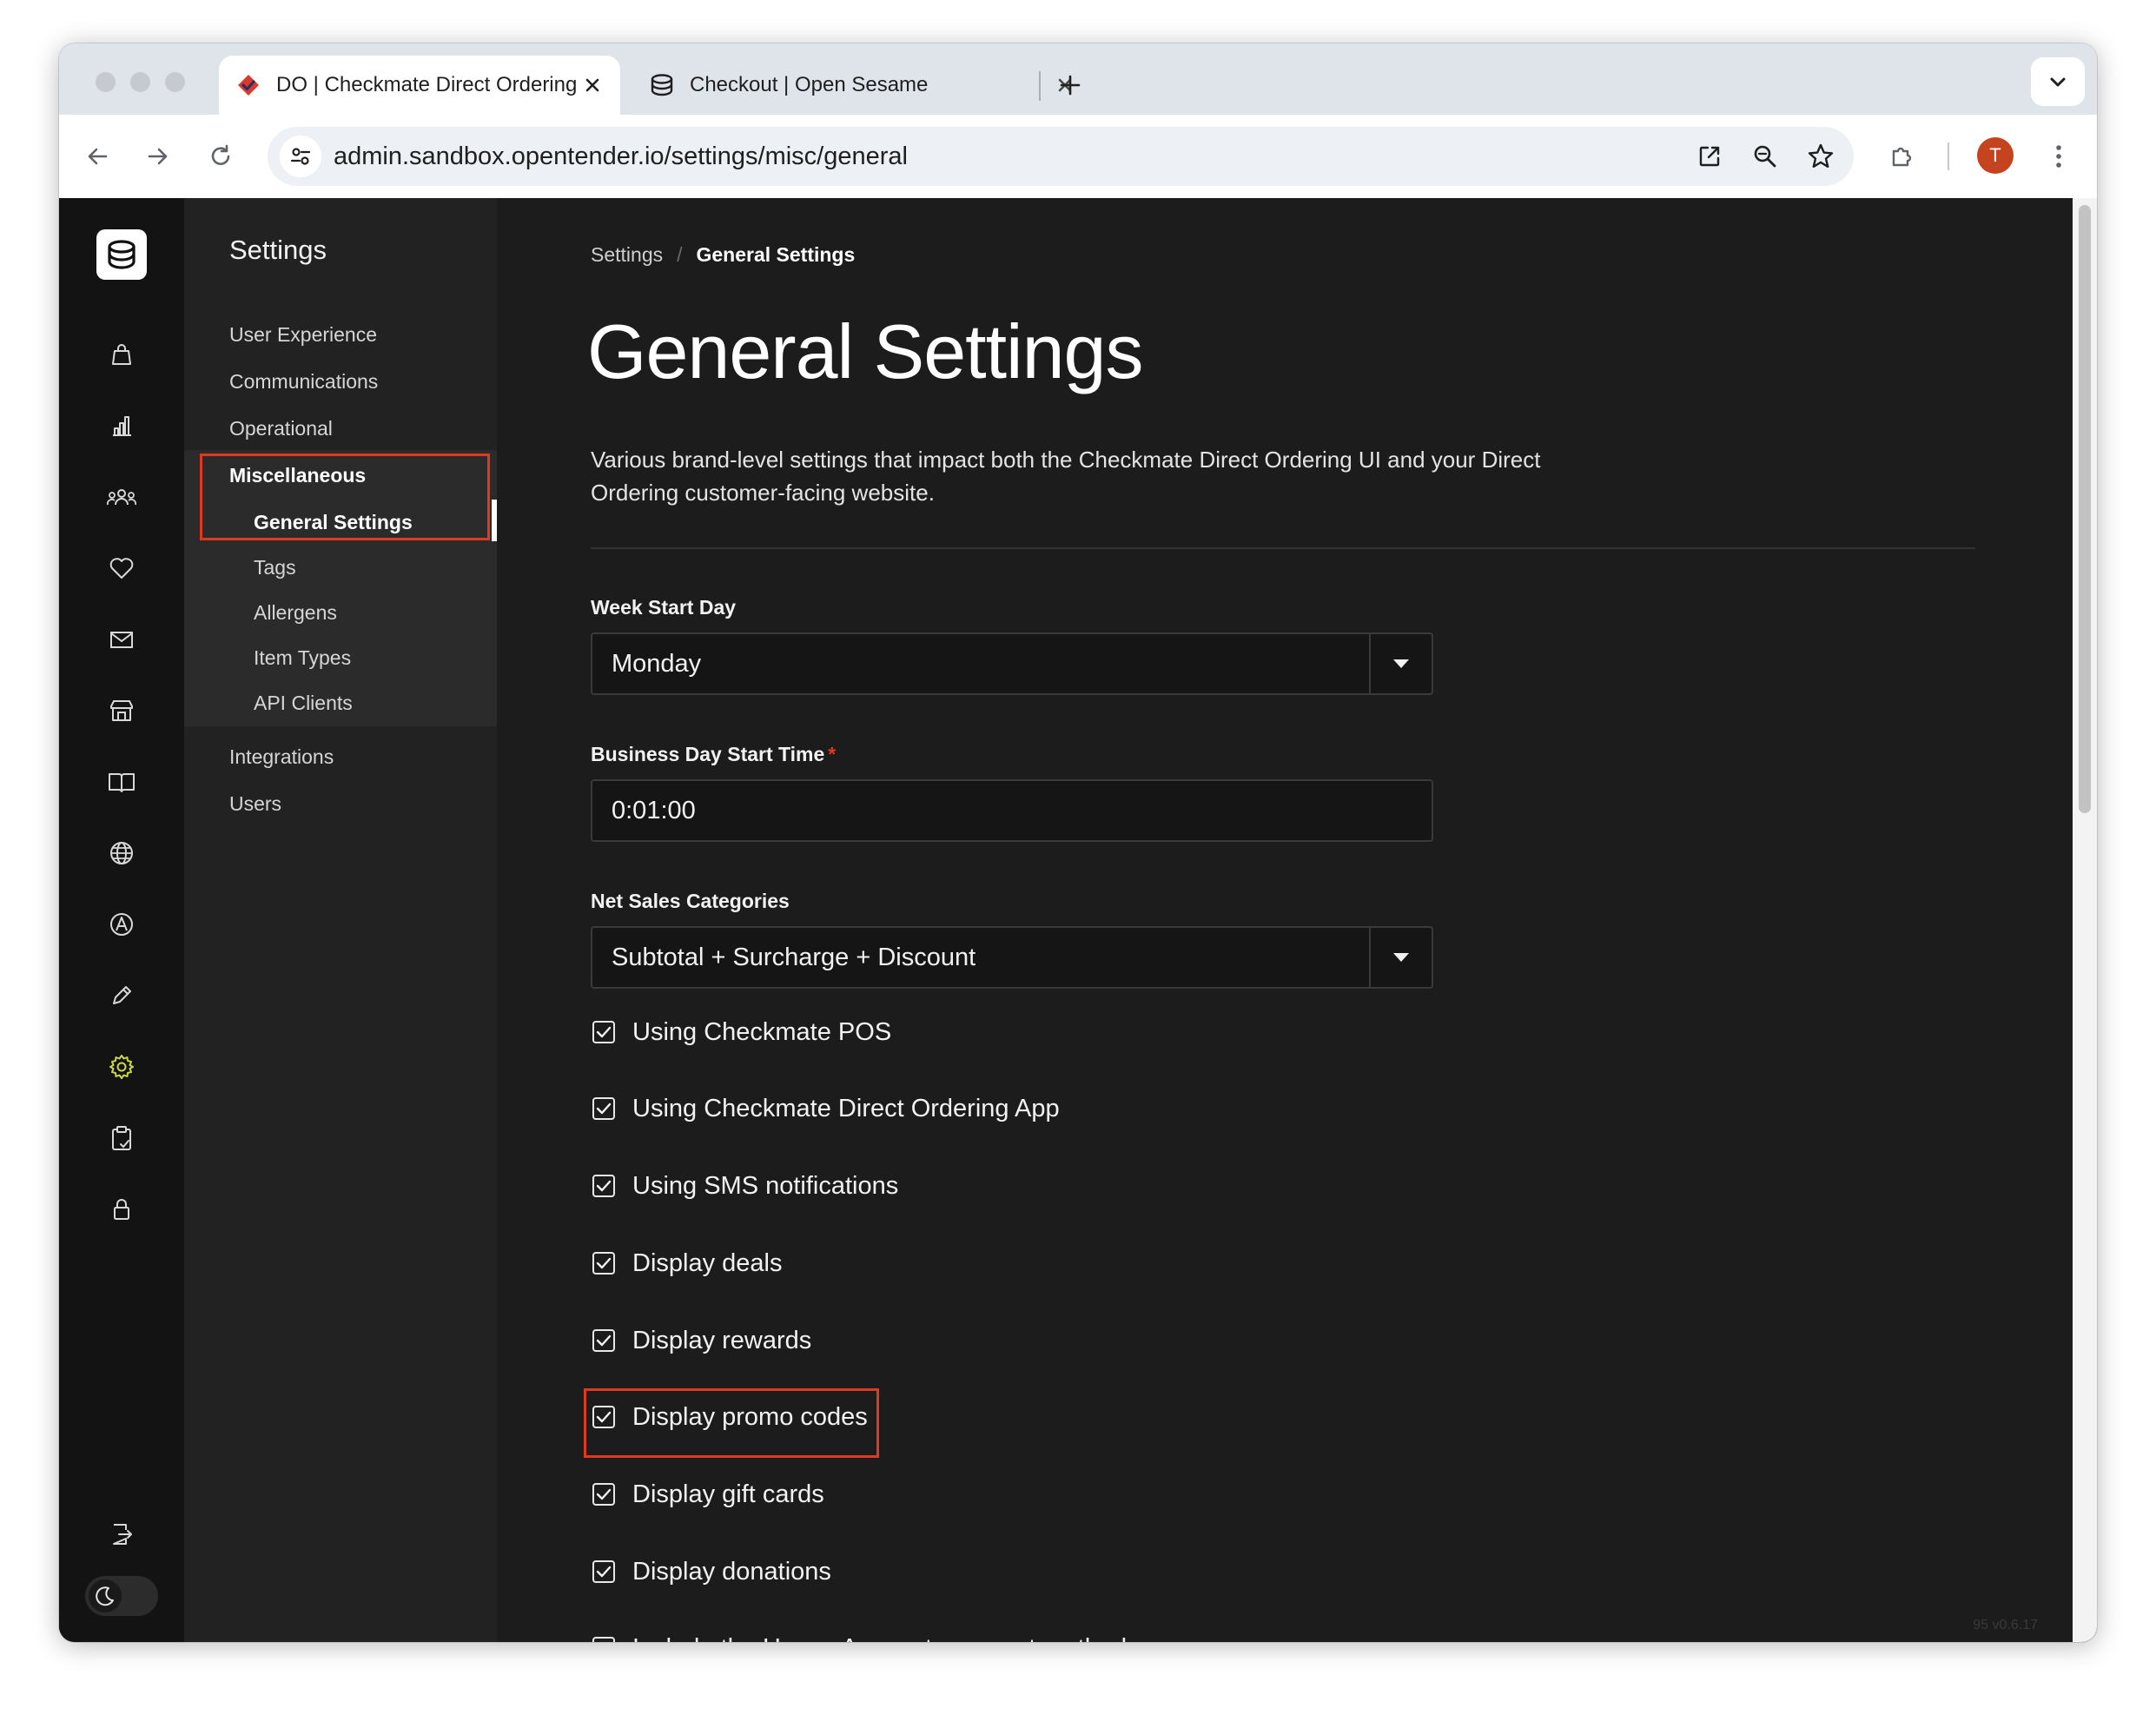 The width and height of the screenshot is (2156, 1715). Describe the element at coordinates (762, 1031) in the screenshot. I see `checkbox-label: Using Checkmate POS` at that location.